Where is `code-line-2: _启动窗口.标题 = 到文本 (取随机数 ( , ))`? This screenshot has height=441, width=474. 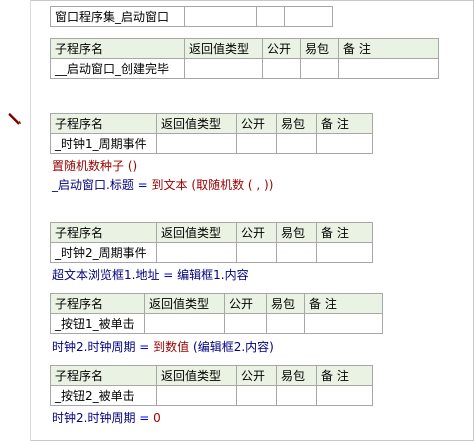 code-line-2: _启动窗口.标题 = 到文本 (取随机数 ( , )) is located at coordinates (162, 185).